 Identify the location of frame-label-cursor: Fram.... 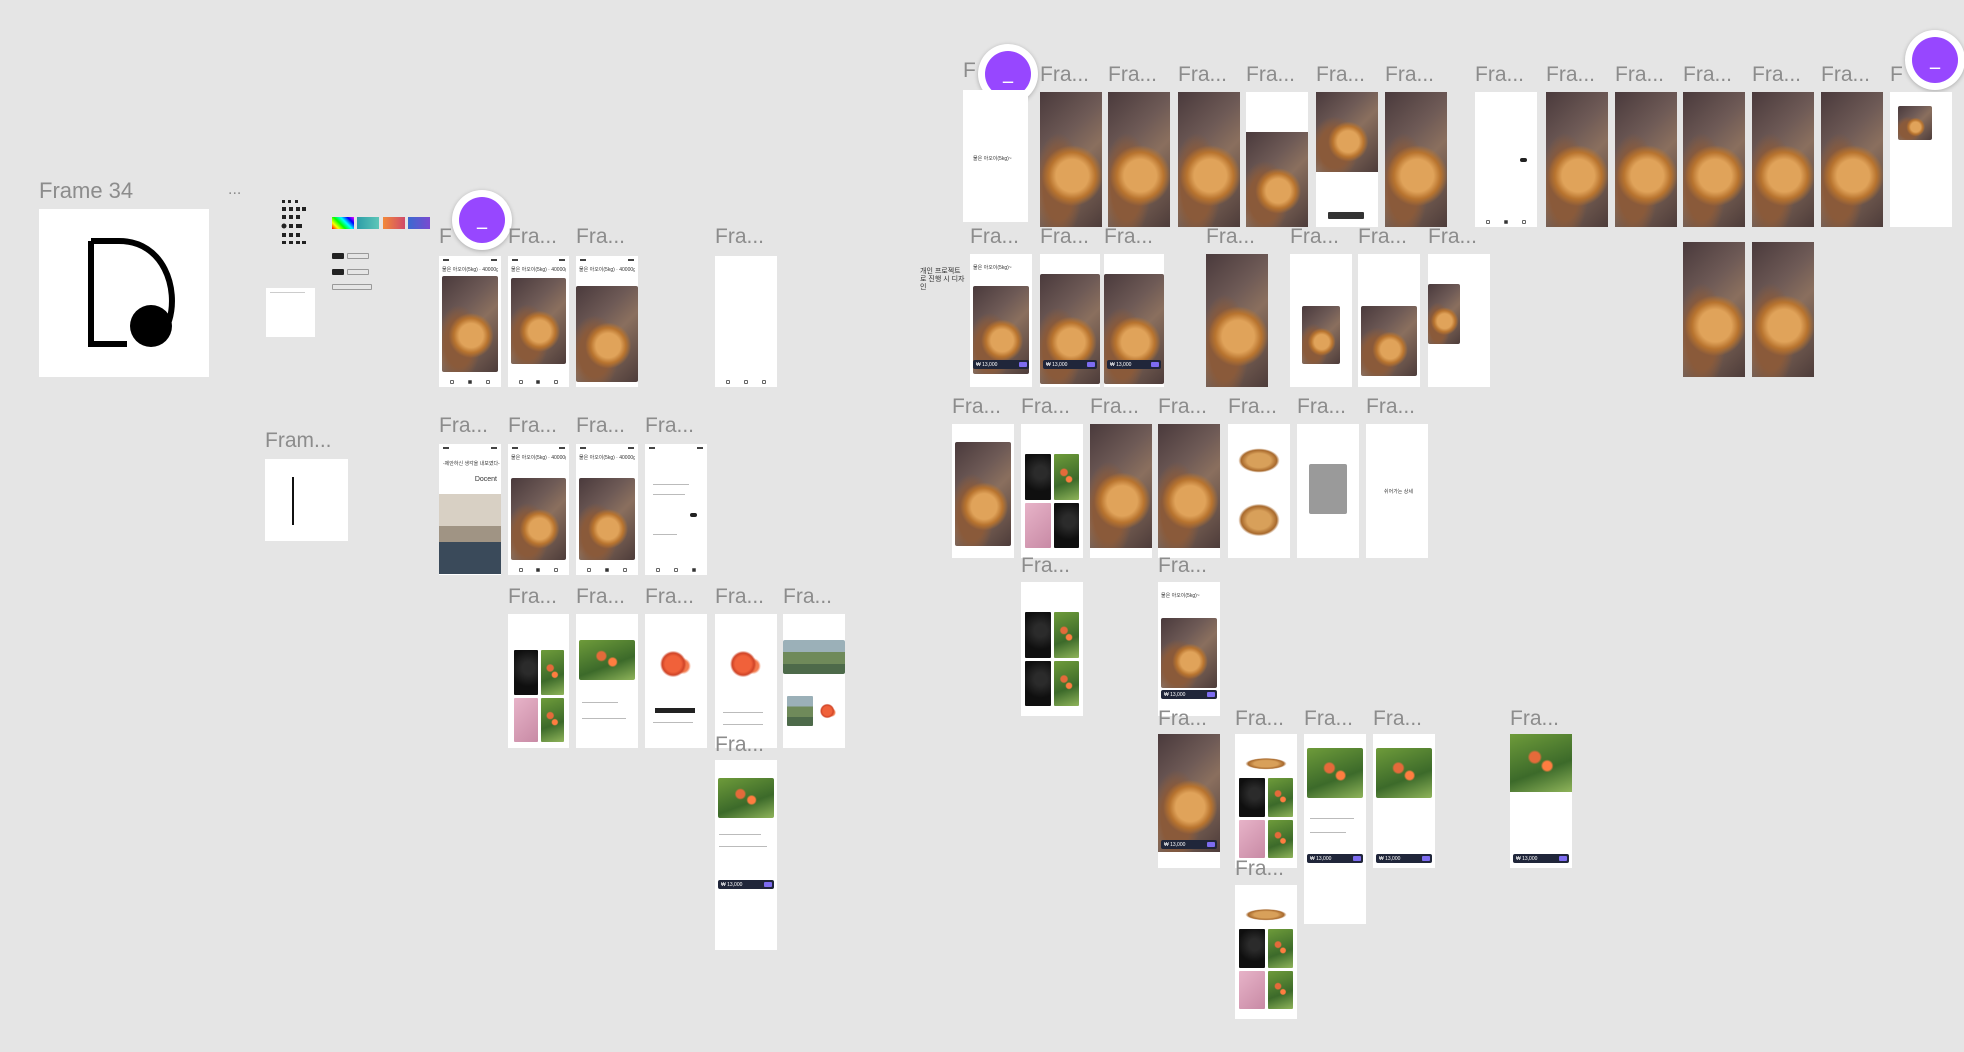
(298, 440).